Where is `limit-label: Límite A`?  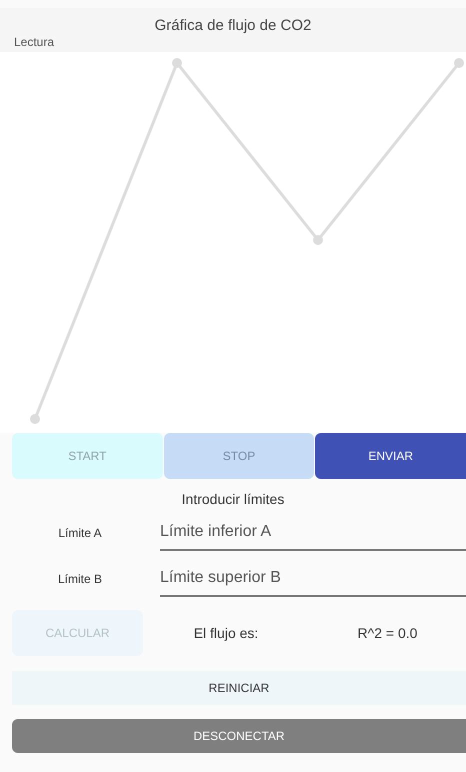 limit-label: Límite A is located at coordinates (80, 533).